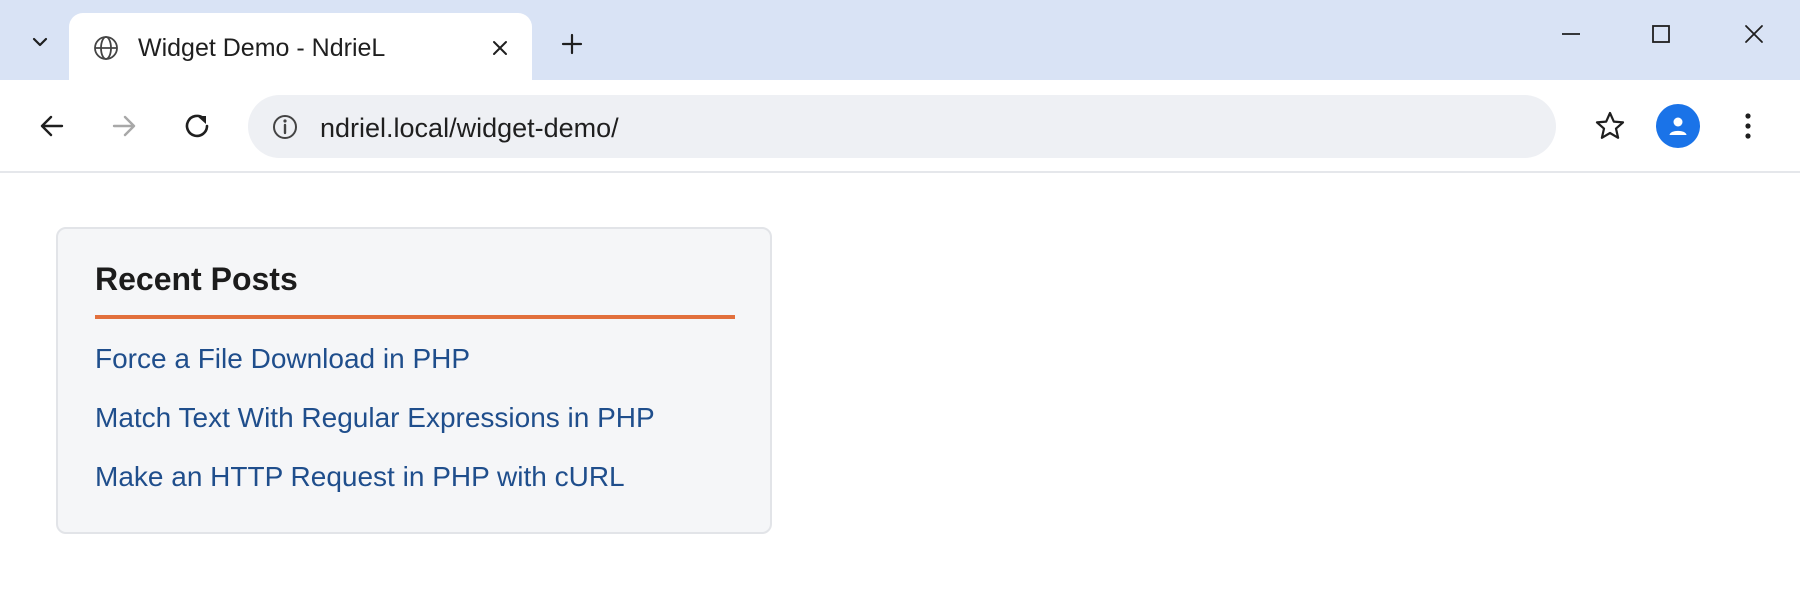  Describe the element at coordinates (196, 279) in the screenshot. I see `widget-title: Recent Posts` at that location.